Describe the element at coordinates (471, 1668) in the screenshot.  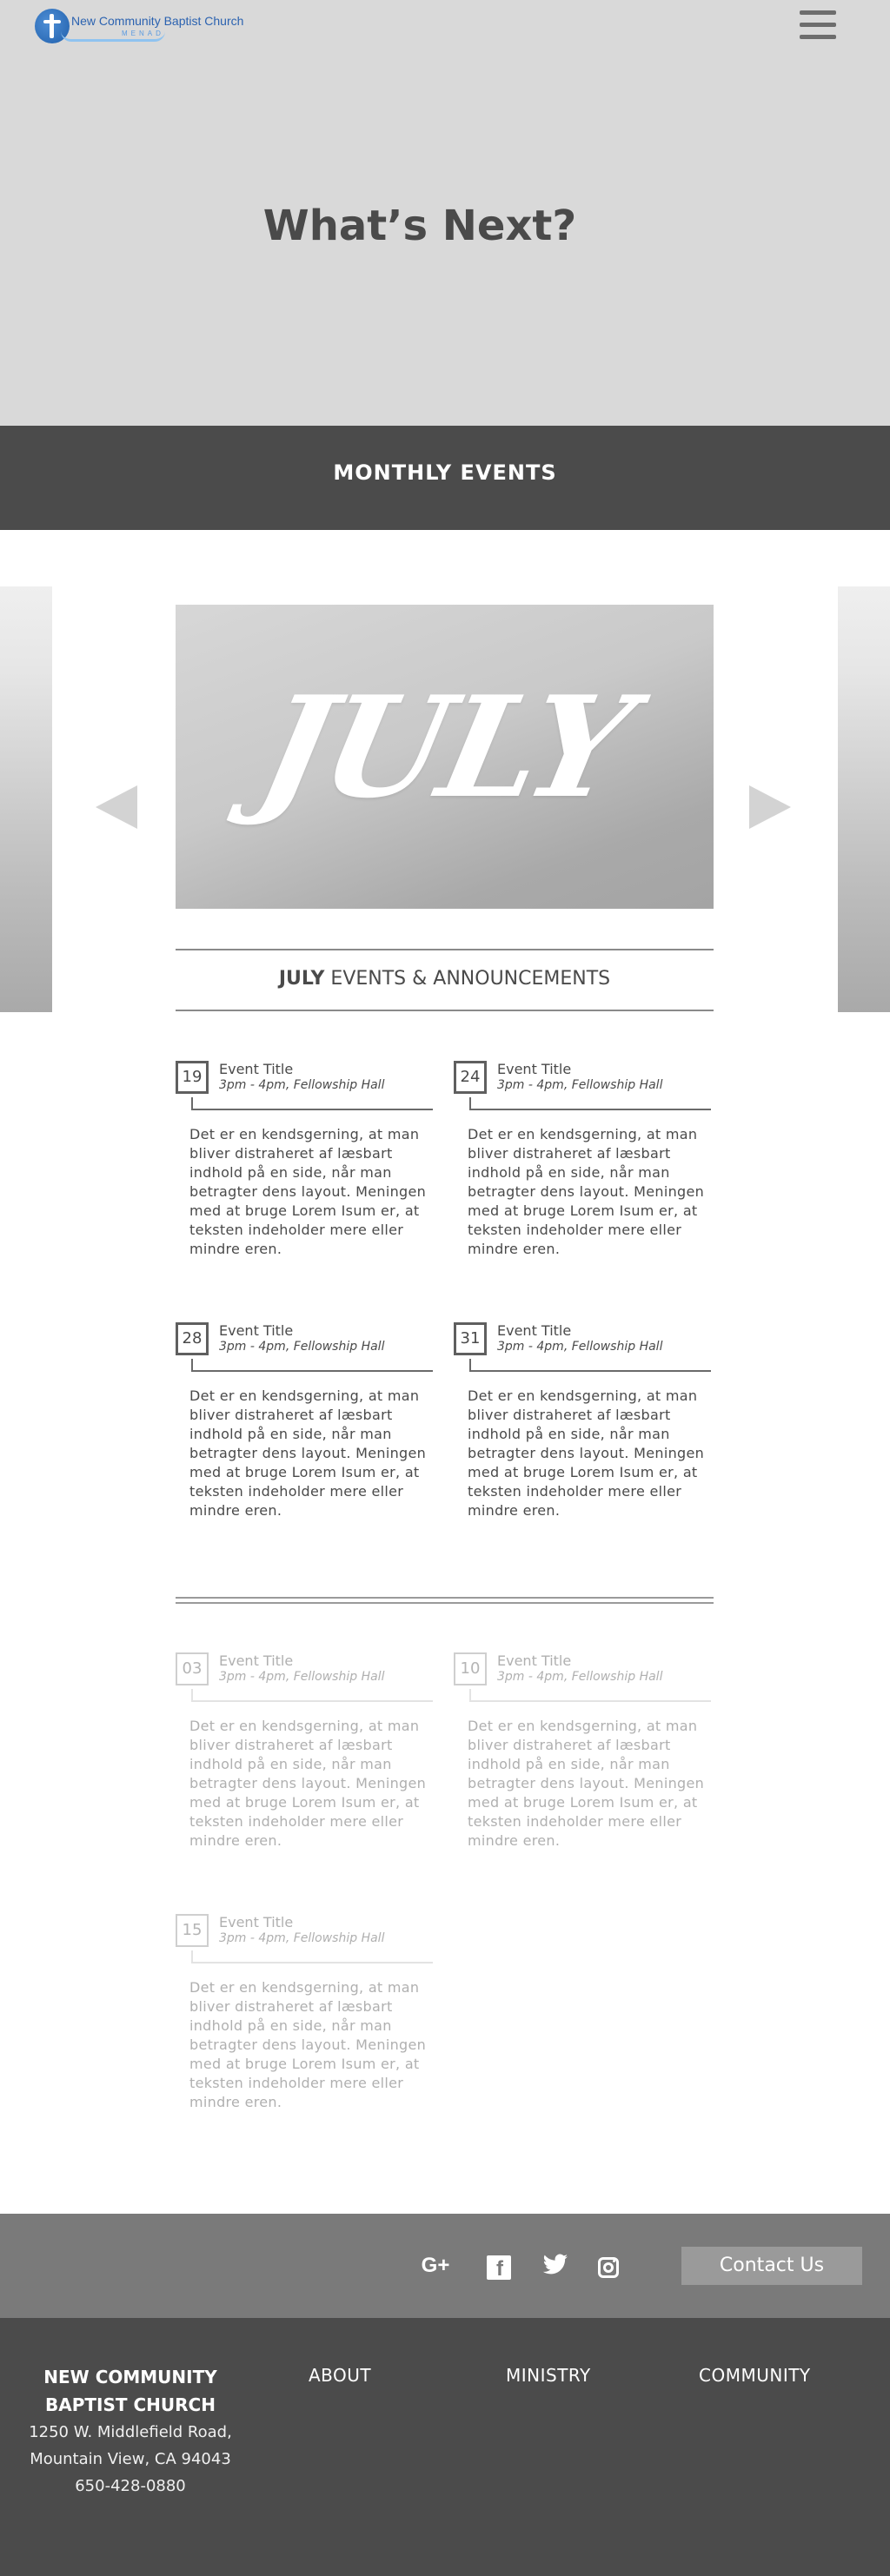
I see `event-date-badge: 10` at that location.